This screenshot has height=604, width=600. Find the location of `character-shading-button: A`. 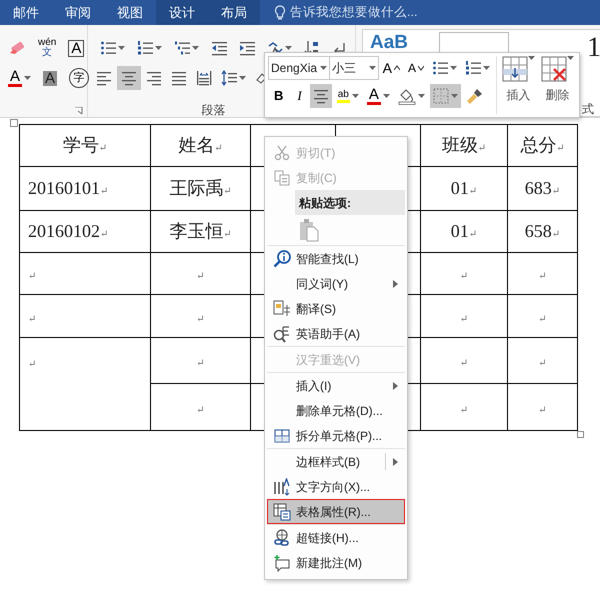

character-shading-button: A is located at coordinates (50, 78).